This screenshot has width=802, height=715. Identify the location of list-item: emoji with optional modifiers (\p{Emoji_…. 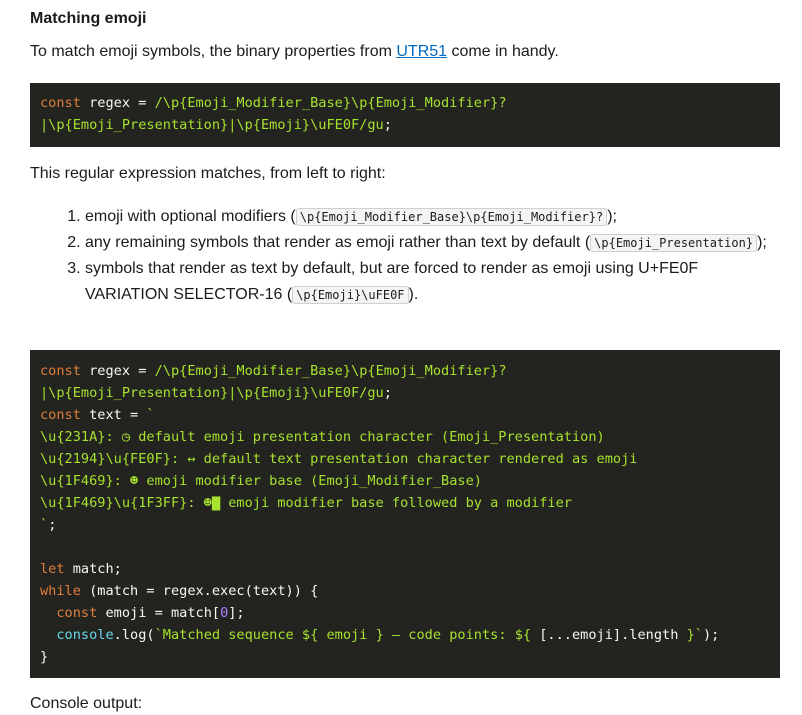
(427, 217).